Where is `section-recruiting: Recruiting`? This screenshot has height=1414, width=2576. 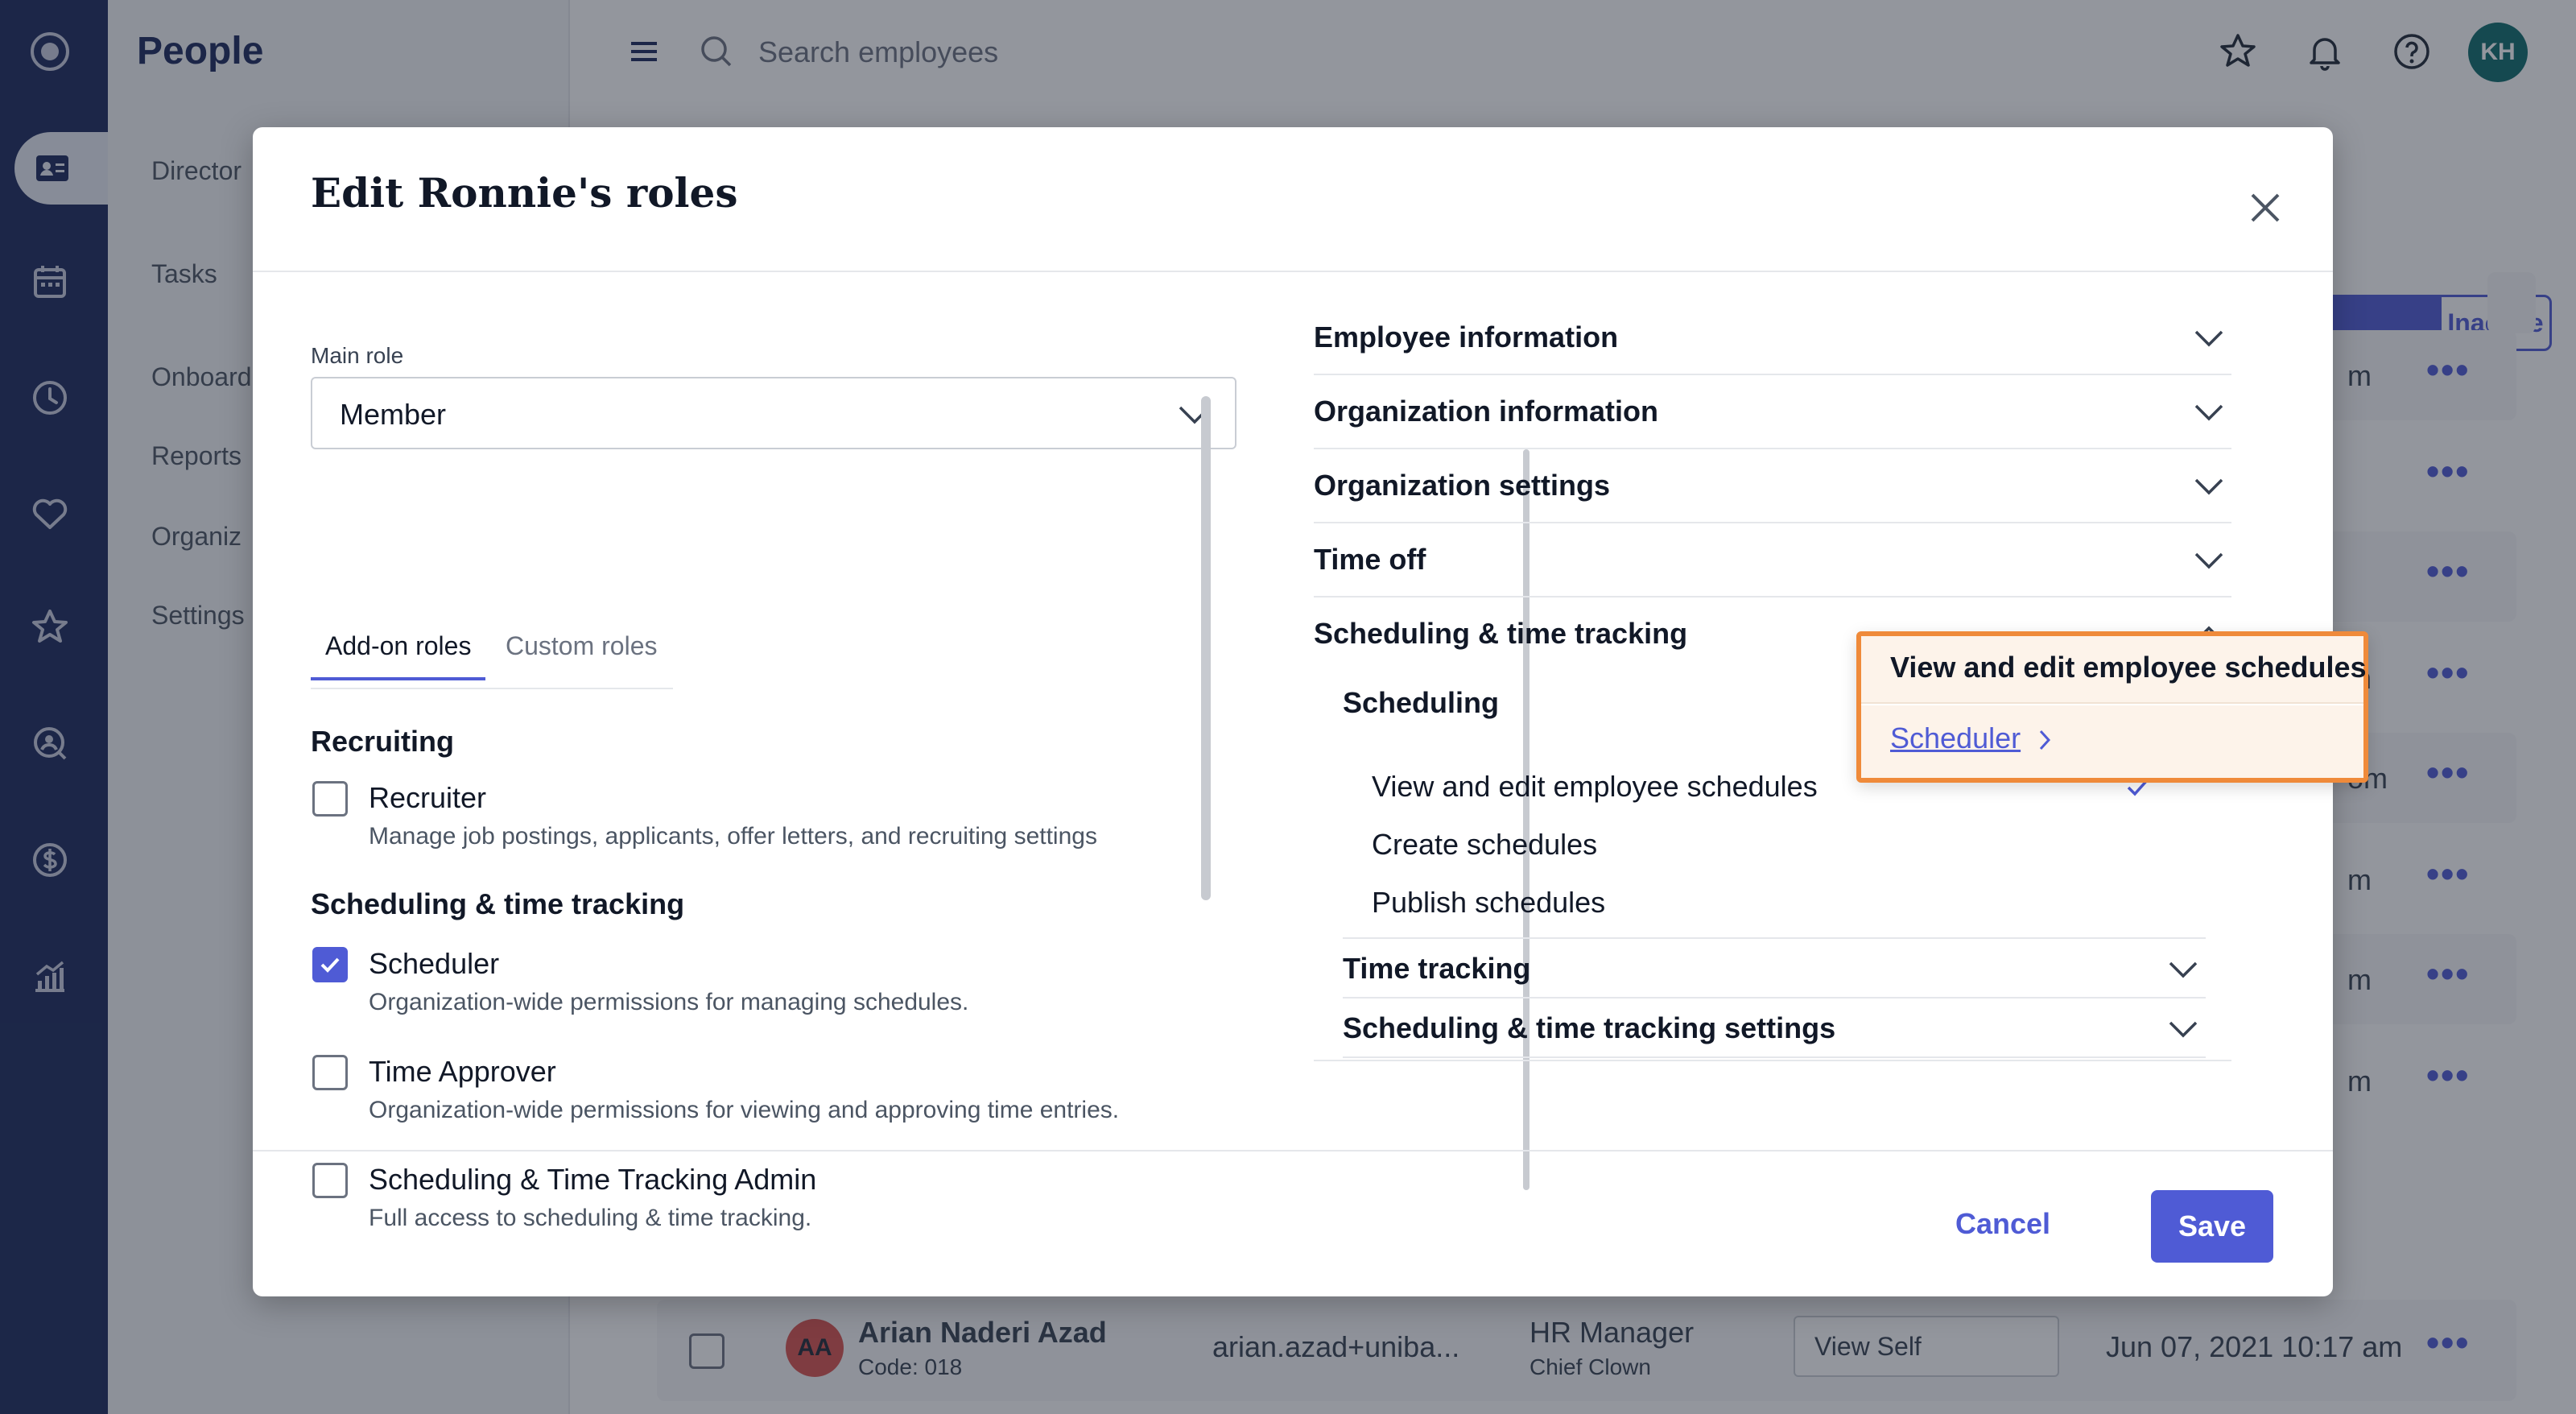
section-recruiting: Recruiting is located at coordinates (383, 742).